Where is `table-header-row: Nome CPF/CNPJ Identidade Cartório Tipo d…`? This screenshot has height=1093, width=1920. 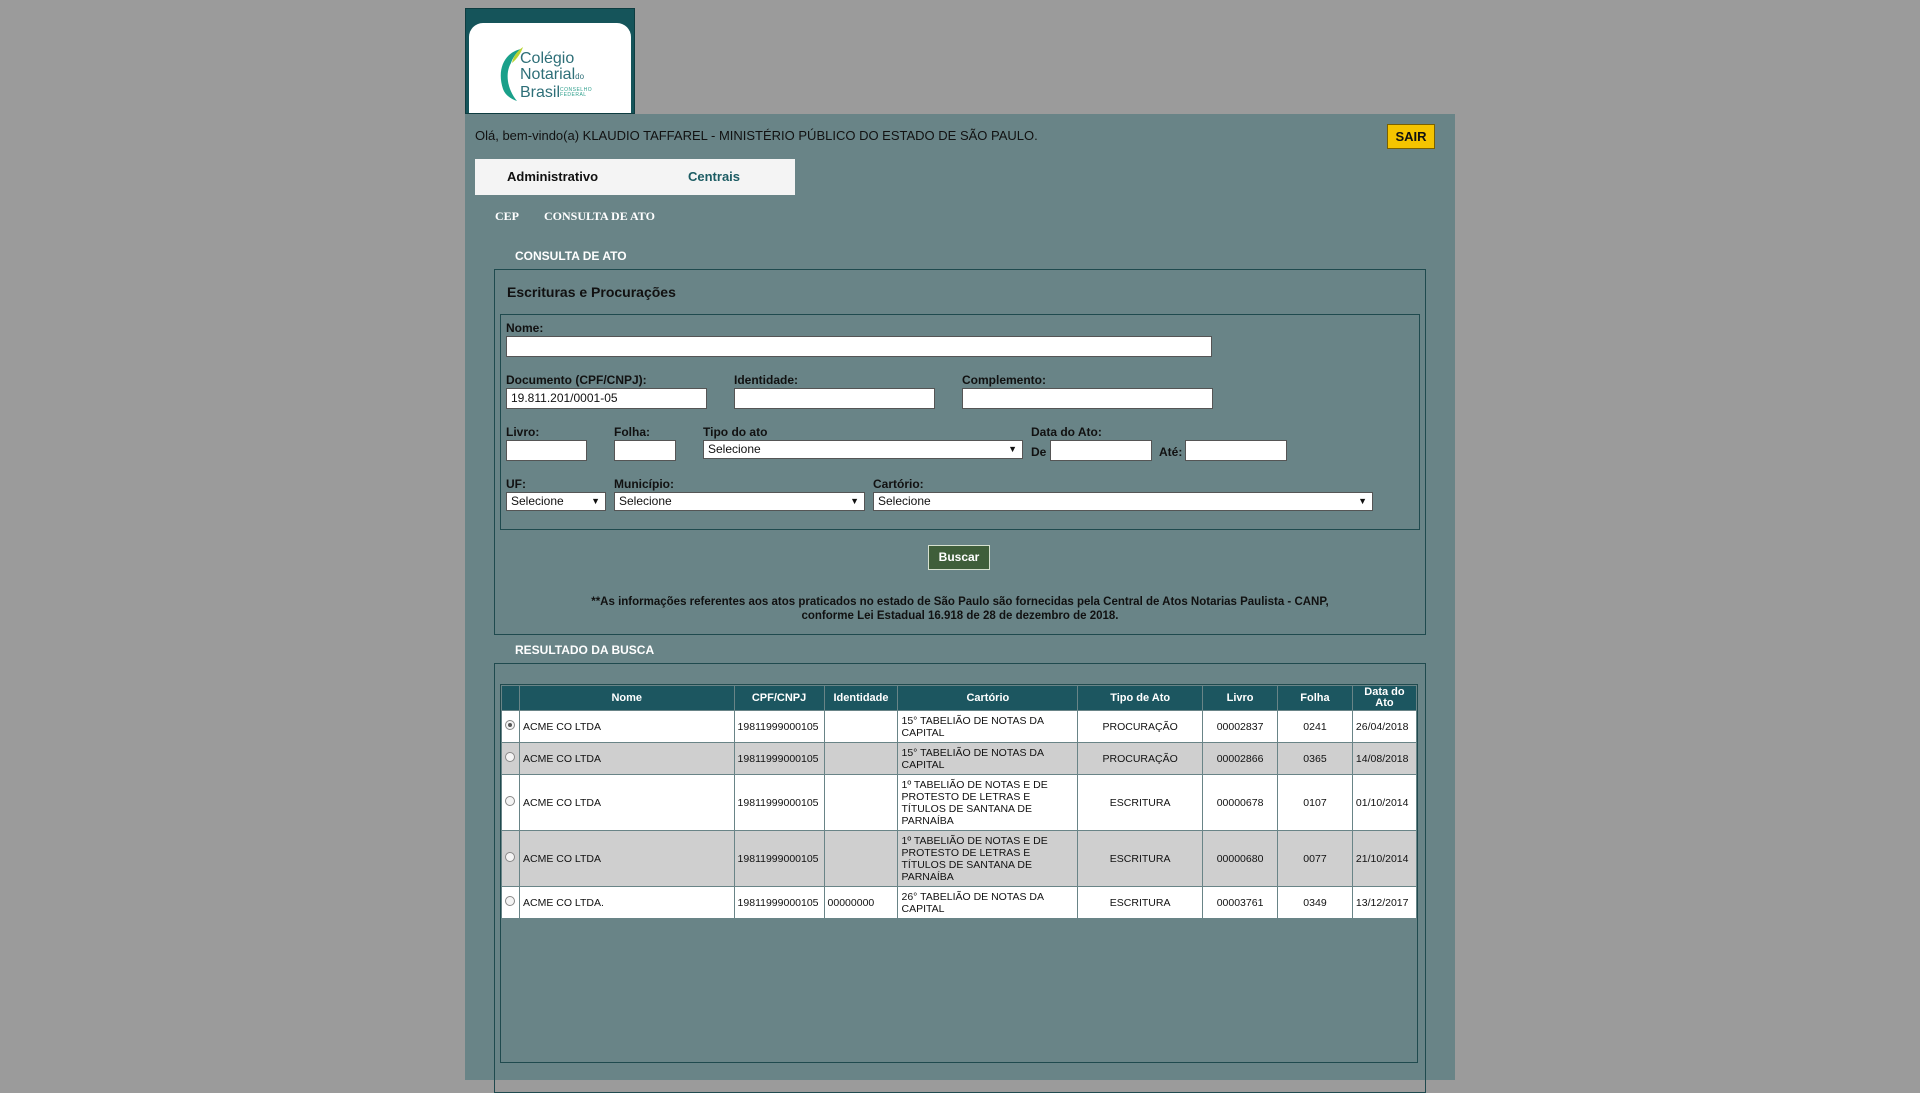
table-header-row: Nome CPF/CNPJ Identidade Cartório Tipo d… is located at coordinates (959, 698).